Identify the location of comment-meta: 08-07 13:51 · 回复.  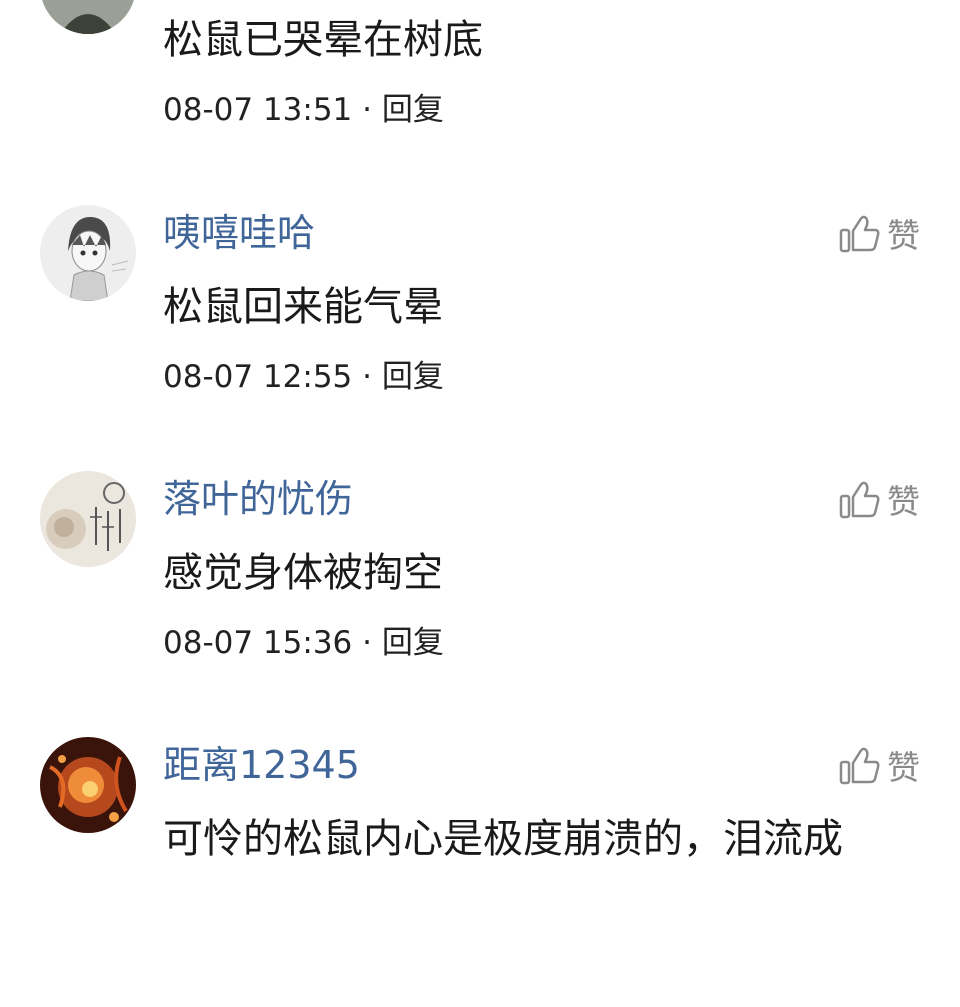
(303, 110).